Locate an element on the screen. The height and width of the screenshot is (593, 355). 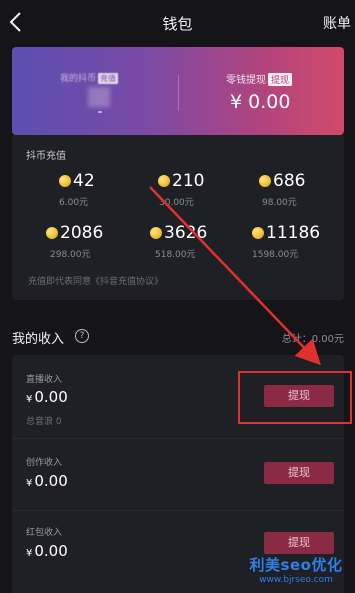
bill-link: 账单 is located at coordinates (337, 23).